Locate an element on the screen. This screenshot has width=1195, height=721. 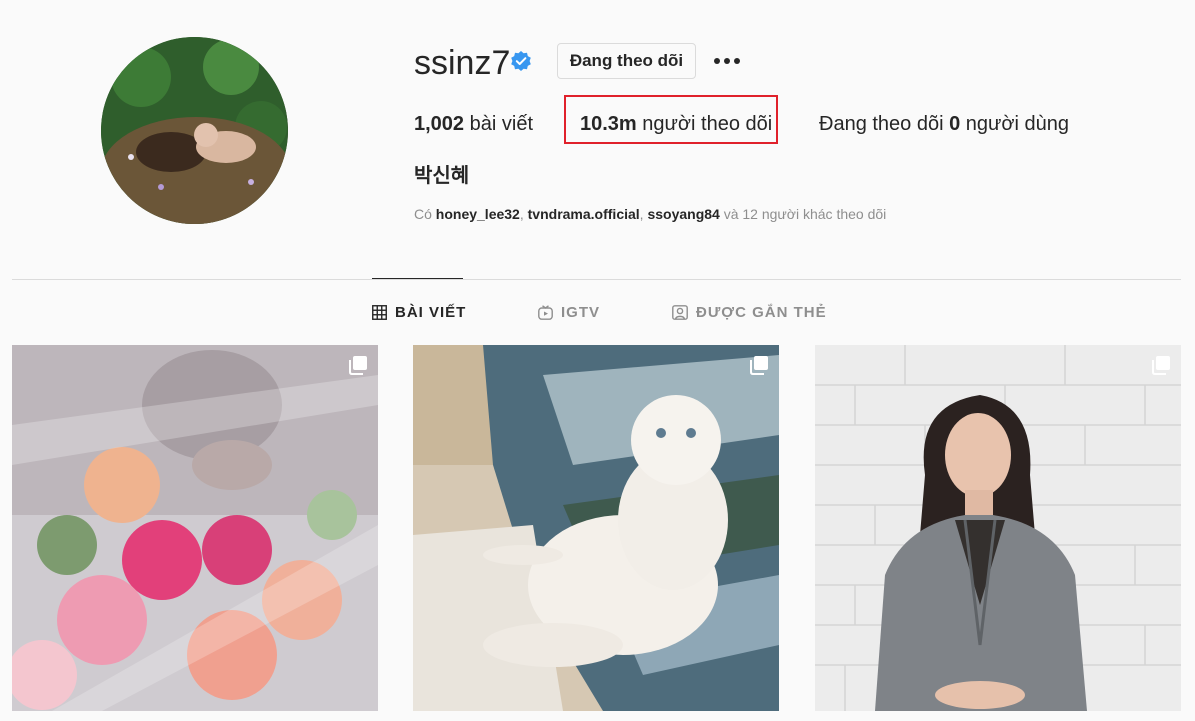
grid-icon is located at coordinates (379, 312).